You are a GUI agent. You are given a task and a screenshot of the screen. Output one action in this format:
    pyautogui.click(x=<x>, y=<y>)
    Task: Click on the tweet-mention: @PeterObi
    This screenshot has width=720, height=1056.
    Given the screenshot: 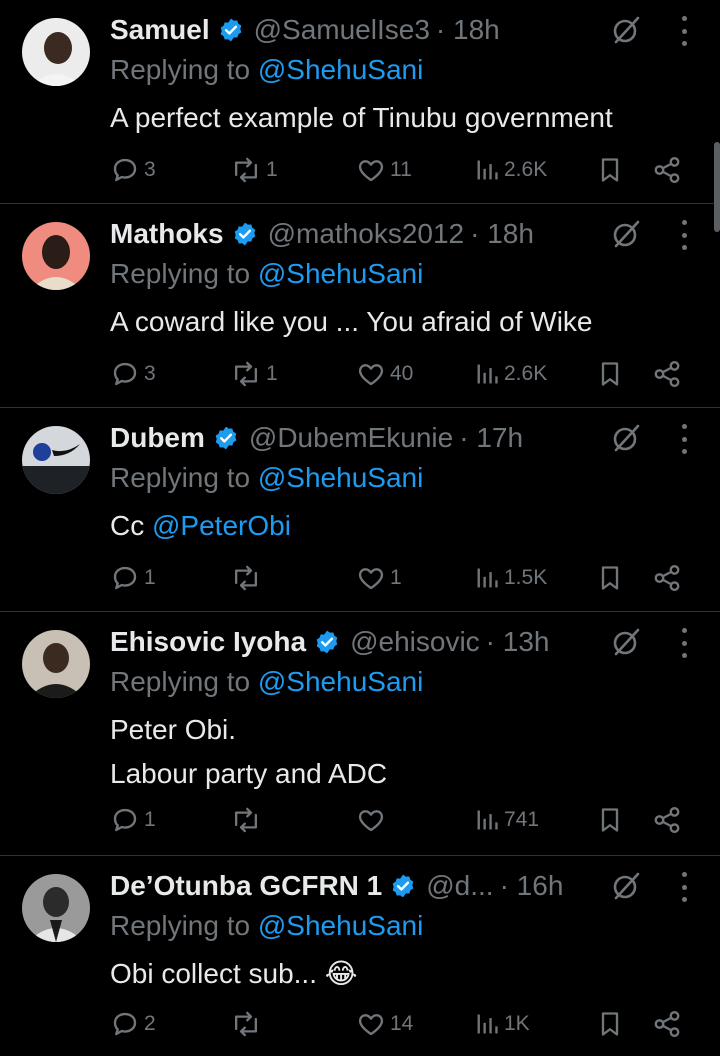 What is the action you would take?
    pyautogui.click(x=221, y=525)
    